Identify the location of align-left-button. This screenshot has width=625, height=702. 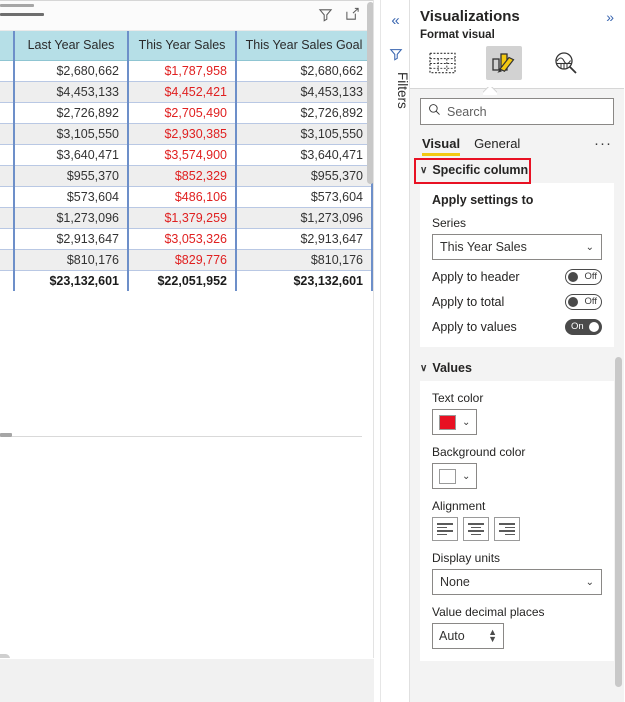
(445, 529).